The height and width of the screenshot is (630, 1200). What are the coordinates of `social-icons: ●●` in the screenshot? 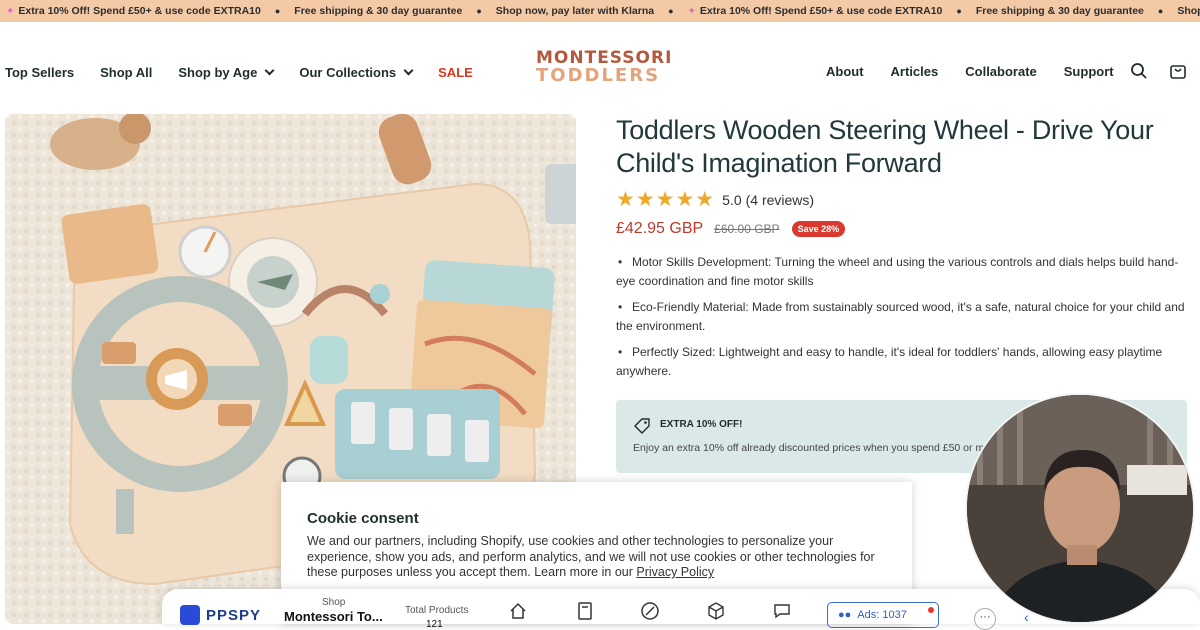 It's located at (845, 615).